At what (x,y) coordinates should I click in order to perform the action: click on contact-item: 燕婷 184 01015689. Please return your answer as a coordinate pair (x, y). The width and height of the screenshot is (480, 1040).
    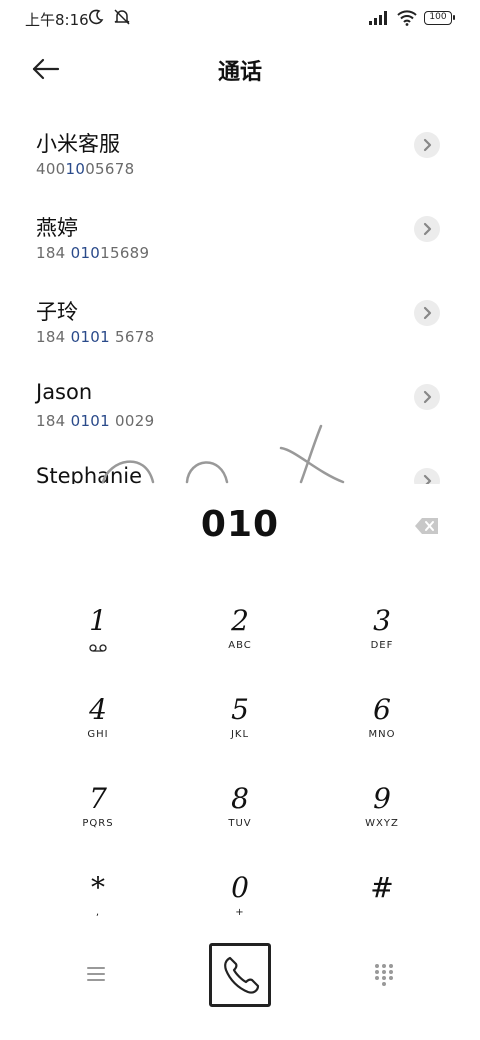
    Looking at the image, I should click on (240, 238).